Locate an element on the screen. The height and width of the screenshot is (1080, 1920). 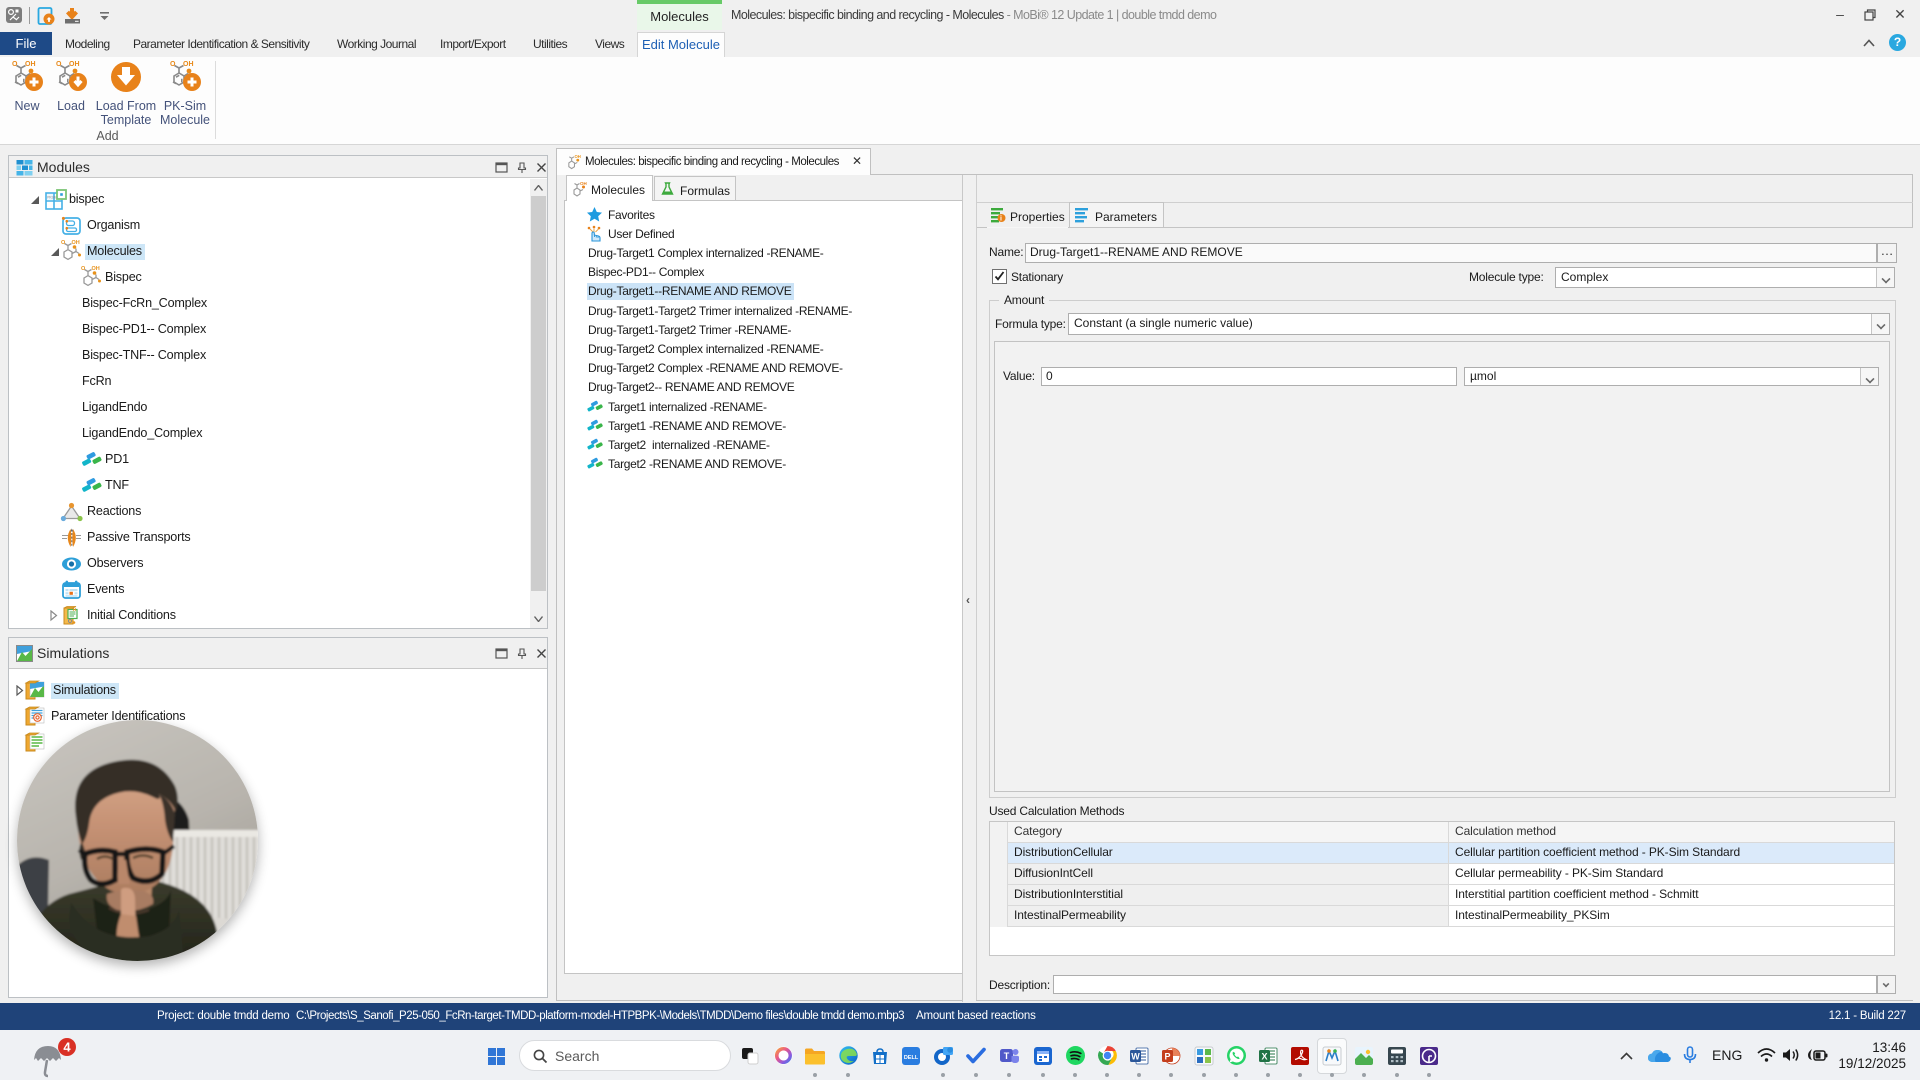
svg-text: W is located at coordinates (1135, 1057).